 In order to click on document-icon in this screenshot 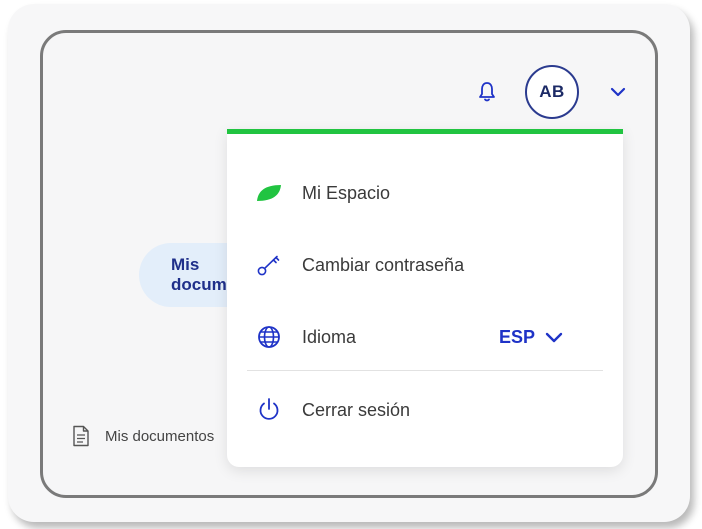, I will do `click(81, 436)`.